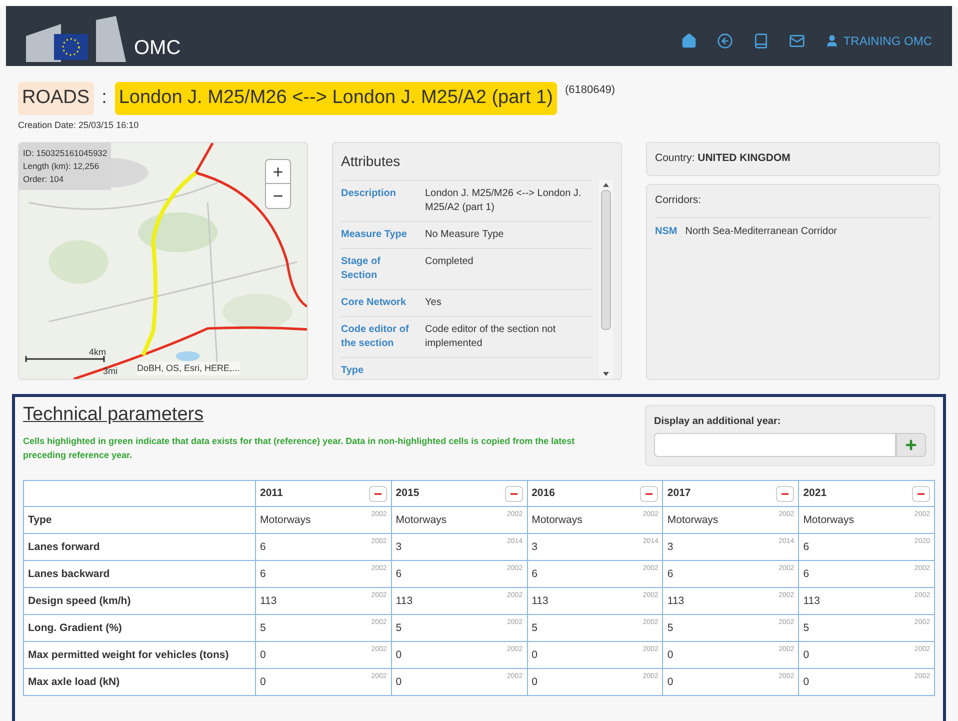 This screenshot has height=721, width=958. Describe the element at coordinates (374, 303) in the screenshot. I see `attribute-label: Core Network` at that location.